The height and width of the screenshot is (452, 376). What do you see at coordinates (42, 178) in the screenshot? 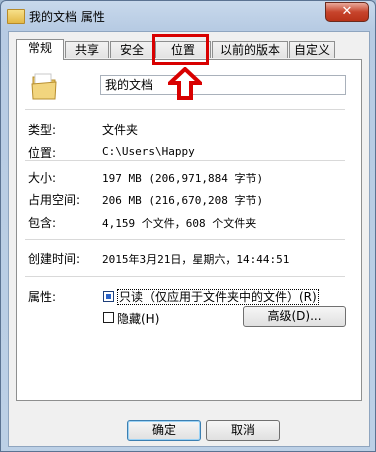
I see `size-label: 大小:` at bounding box center [42, 178].